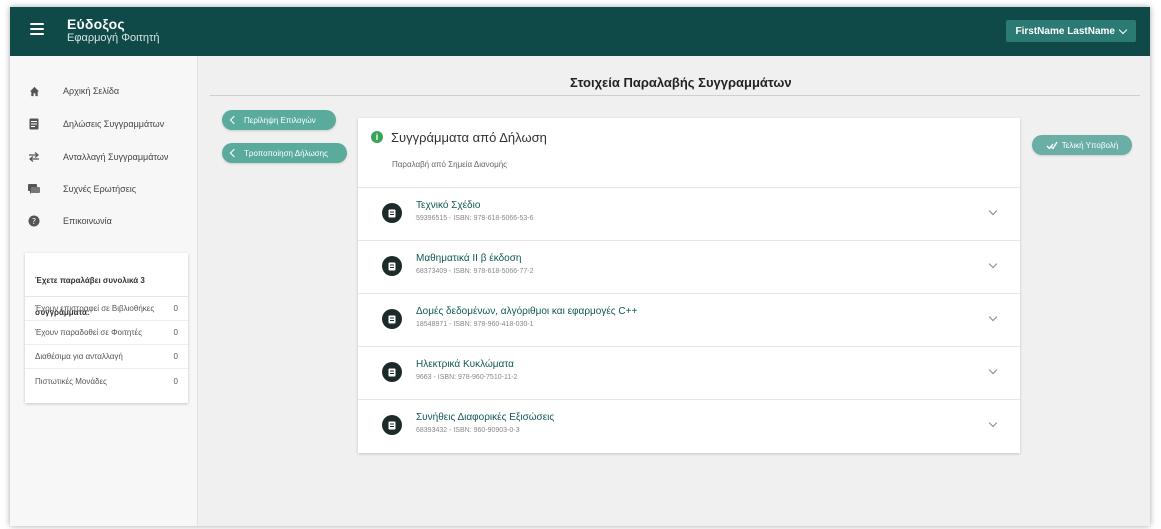  What do you see at coordinates (116, 157) in the screenshot?
I see `sidebar-item-label: Ανταλλαγή Συγγραμμάτων` at bounding box center [116, 157].